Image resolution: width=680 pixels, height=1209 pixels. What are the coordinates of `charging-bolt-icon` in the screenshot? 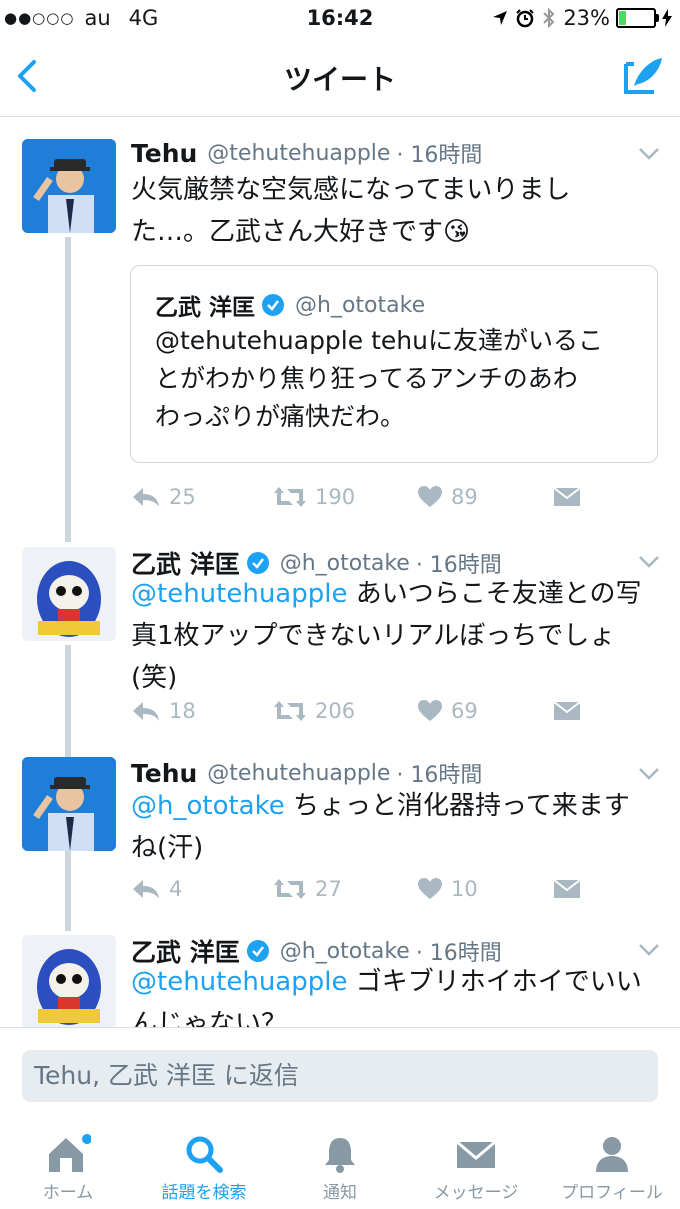 It's located at (667, 18).